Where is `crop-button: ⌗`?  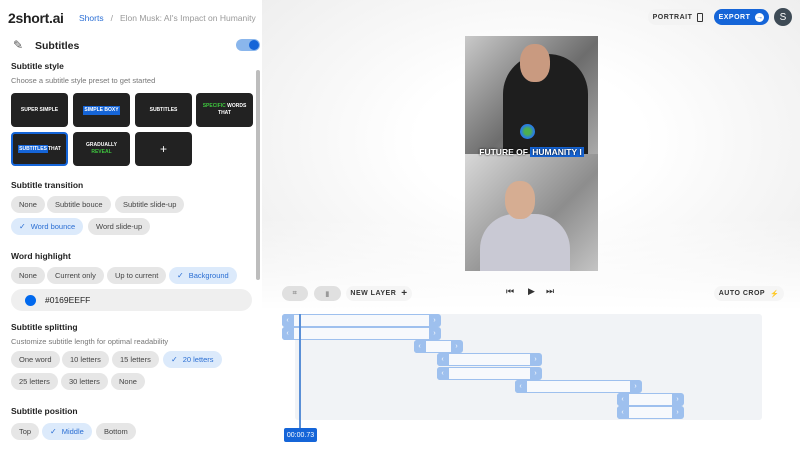 crop-button: ⌗ is located at coordinates (295, 293).